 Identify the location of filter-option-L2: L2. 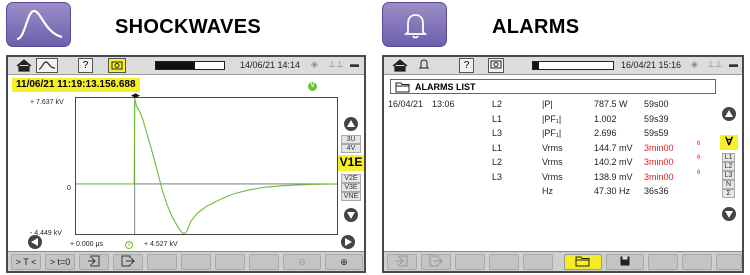
(728, 166).